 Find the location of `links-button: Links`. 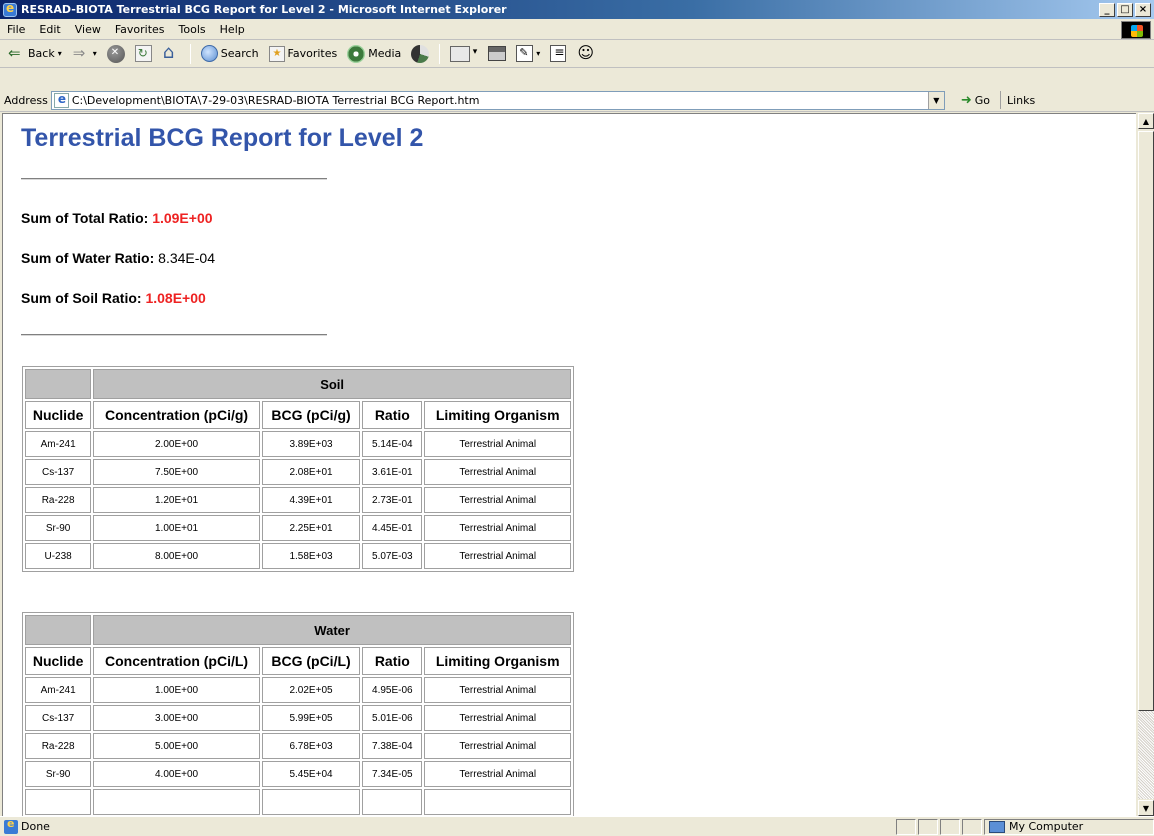

links-button: Links is located at coordinates (1021, 100).